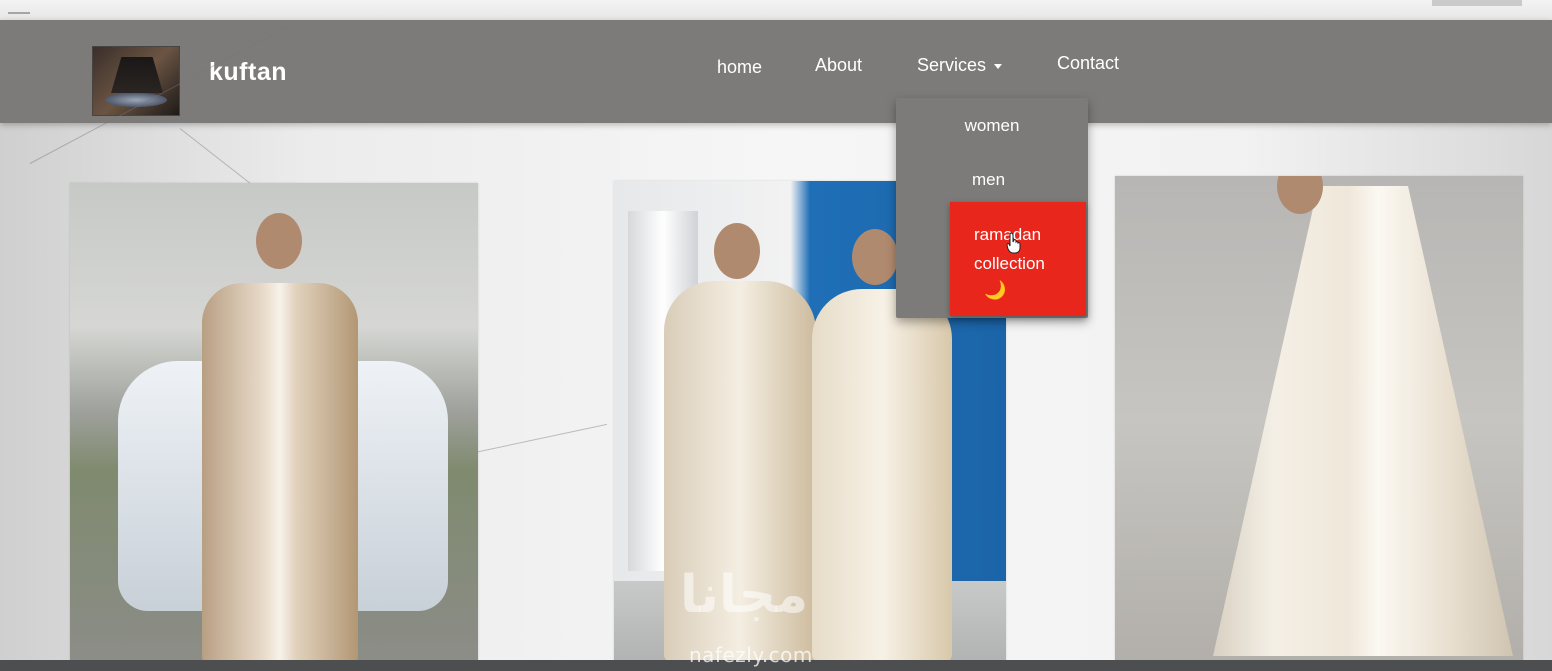 This screenshot has width=1552, height=671. What do you see at coordinates (739, 67) in the screenshot?
I see `nav-home: home` at bounding box center [739, 67].